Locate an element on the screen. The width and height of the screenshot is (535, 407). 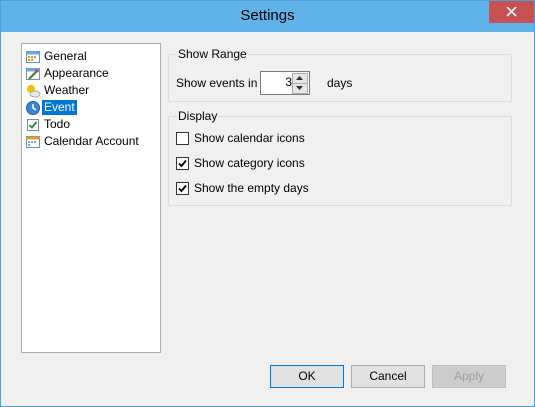
close-icon is located at coordinates (511, 12).